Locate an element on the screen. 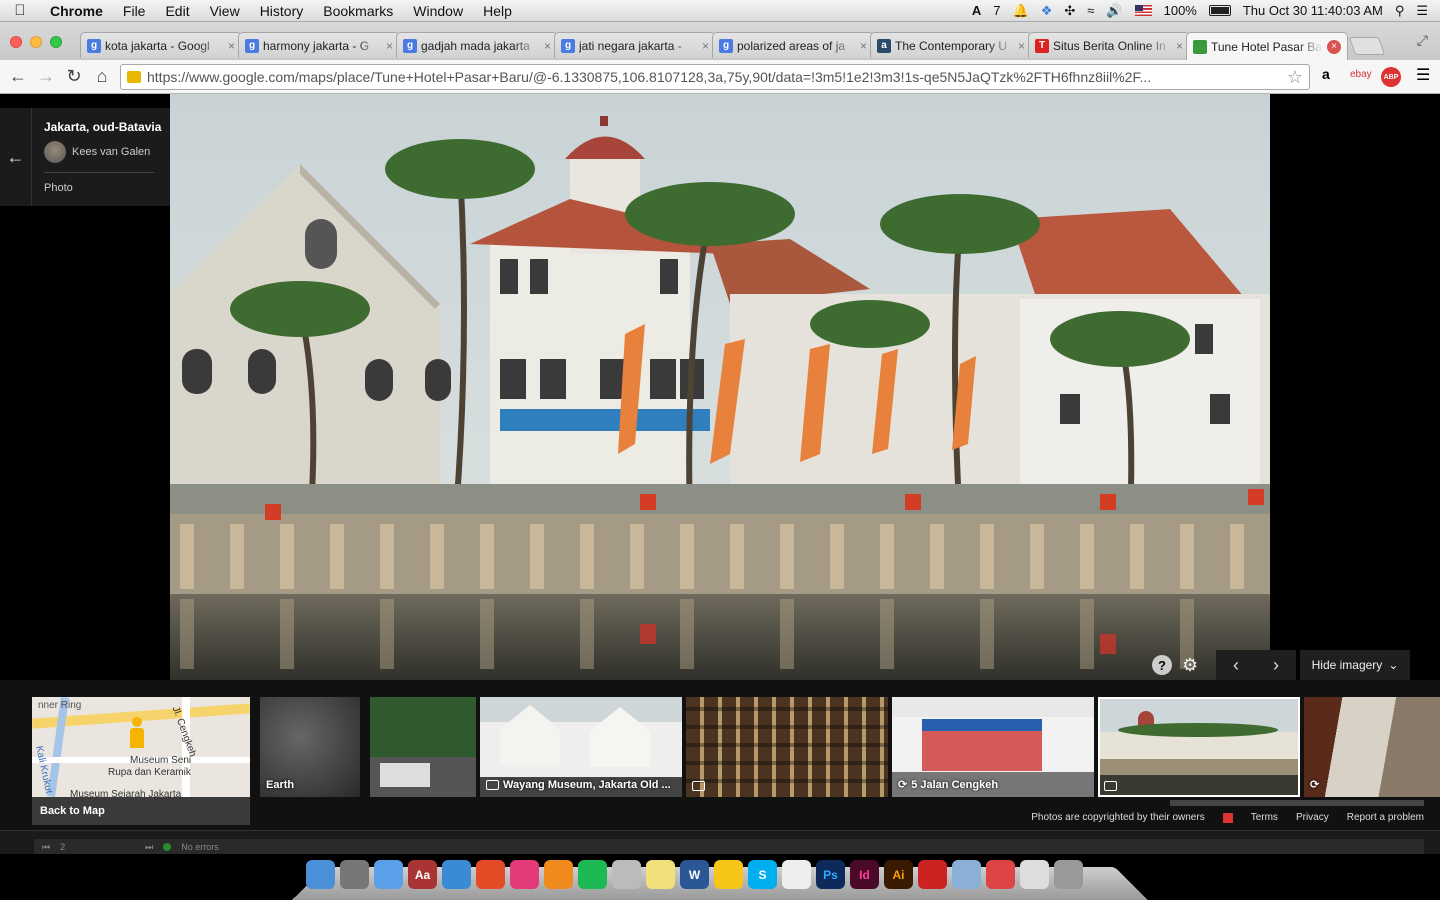  calculator-icon is located at coordinates (626, 874).